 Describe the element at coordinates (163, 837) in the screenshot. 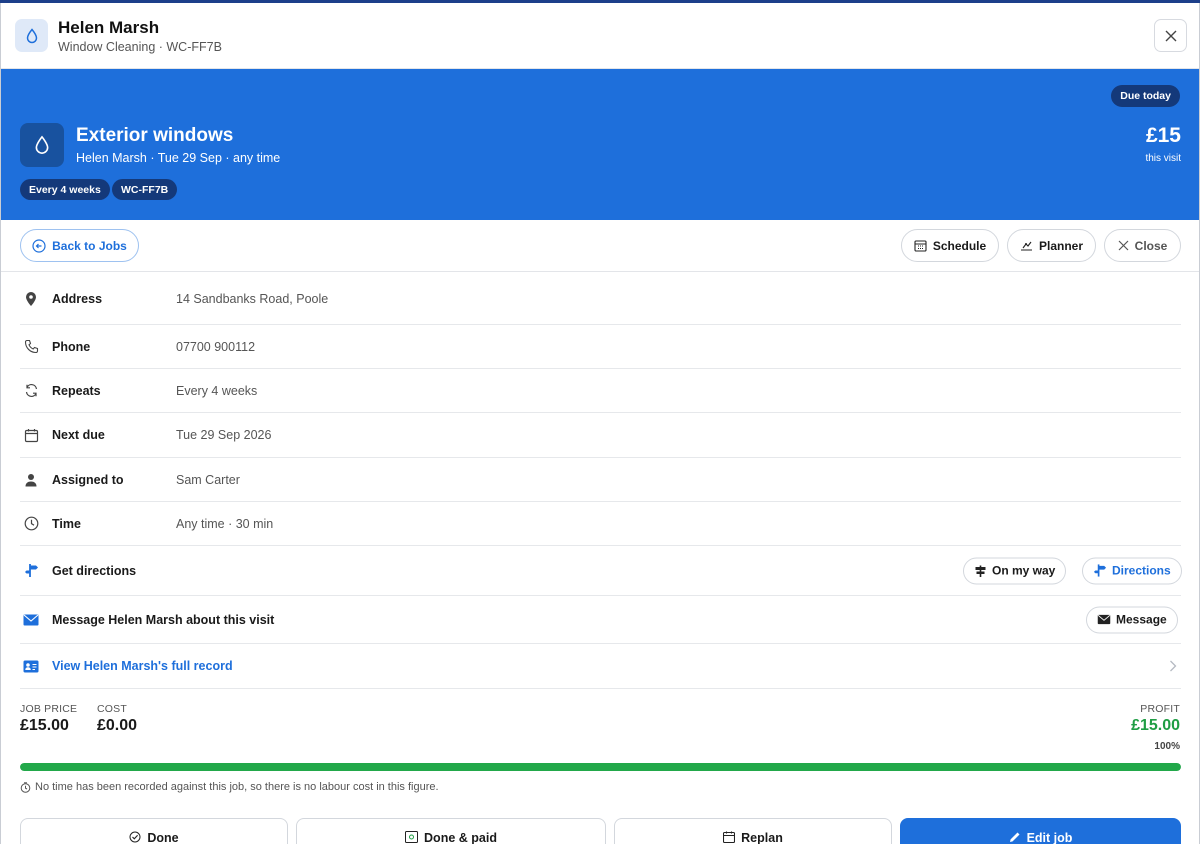

I see `done-label: Done` at that location.